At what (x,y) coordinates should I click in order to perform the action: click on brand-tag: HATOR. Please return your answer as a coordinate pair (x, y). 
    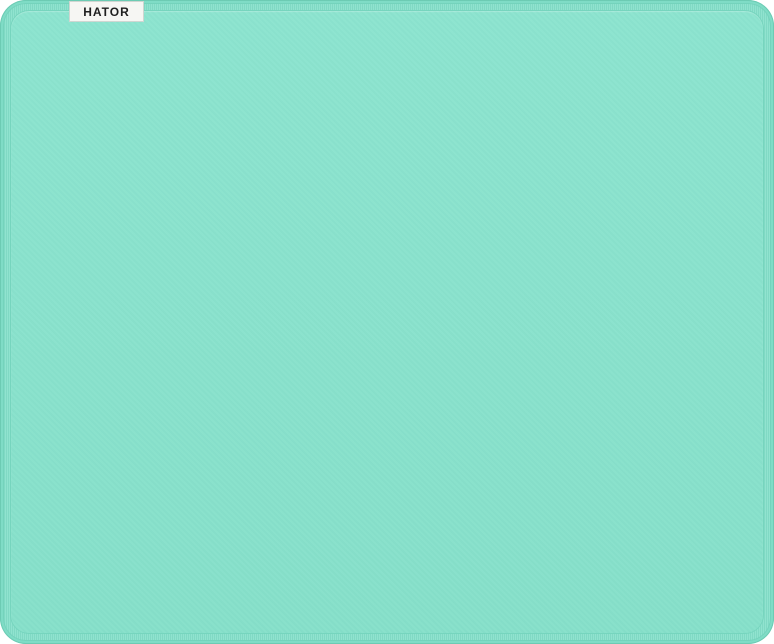
    Looking at the image, I should click on (106, 11).